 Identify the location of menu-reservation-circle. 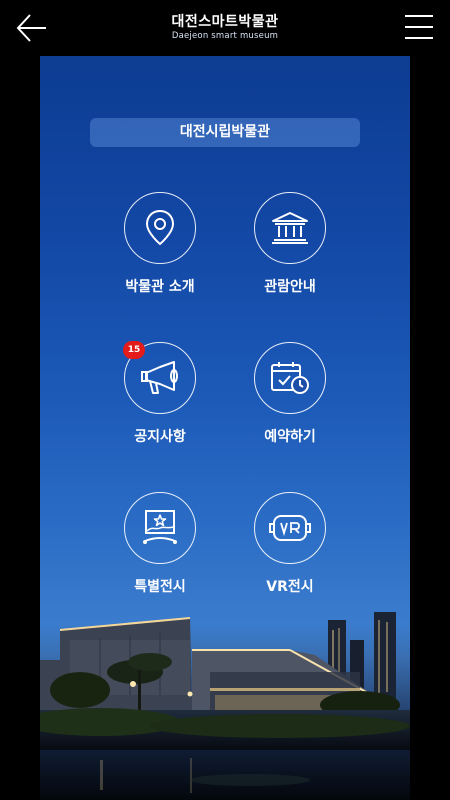
(290, 378).